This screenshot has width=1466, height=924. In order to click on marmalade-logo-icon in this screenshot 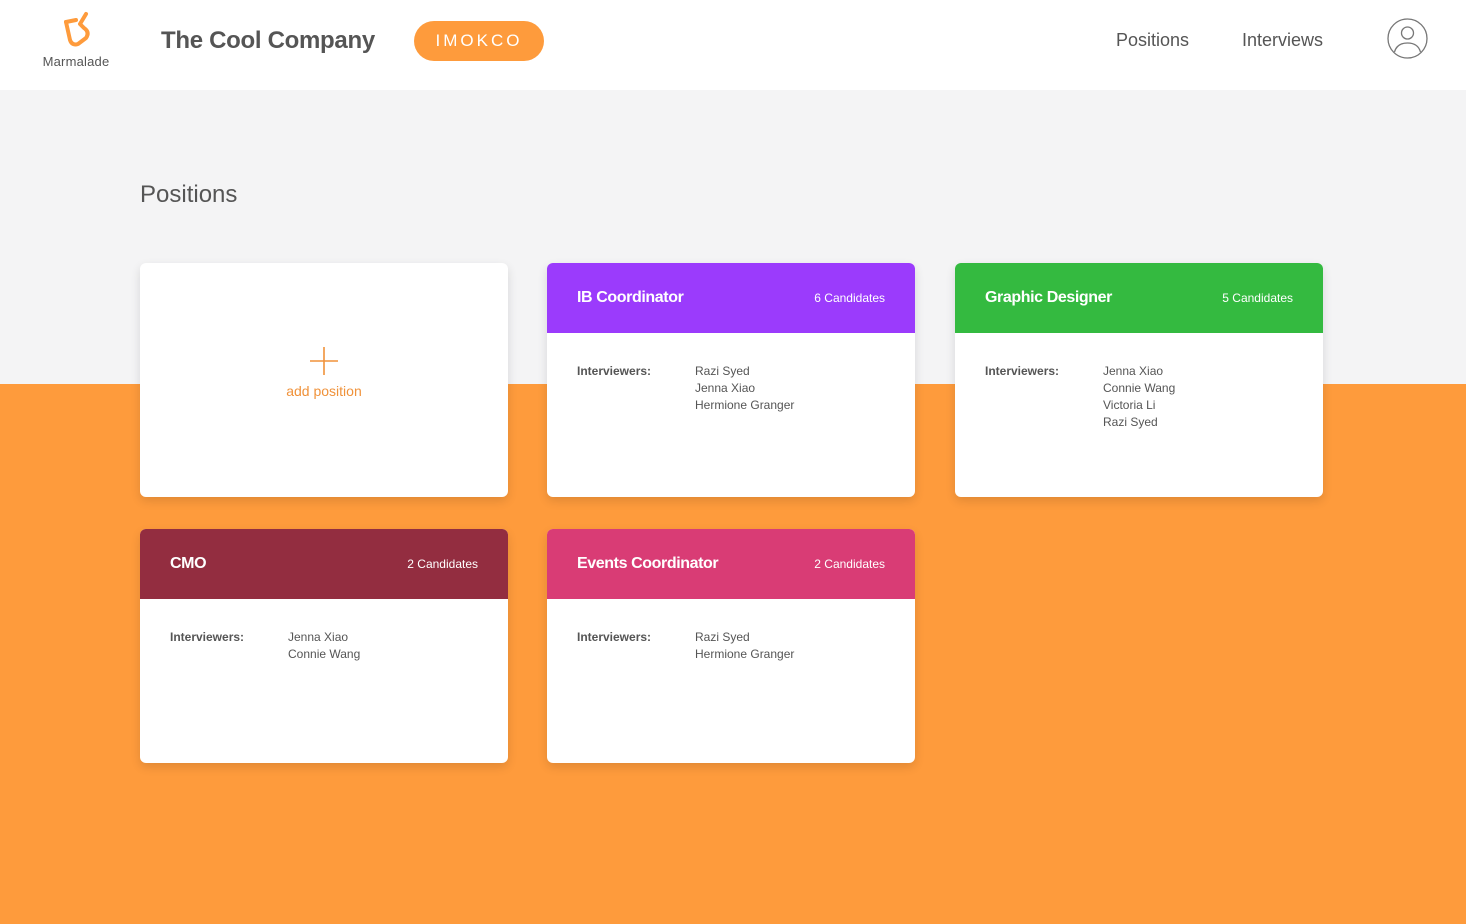, I will do `click(77, 29)`.